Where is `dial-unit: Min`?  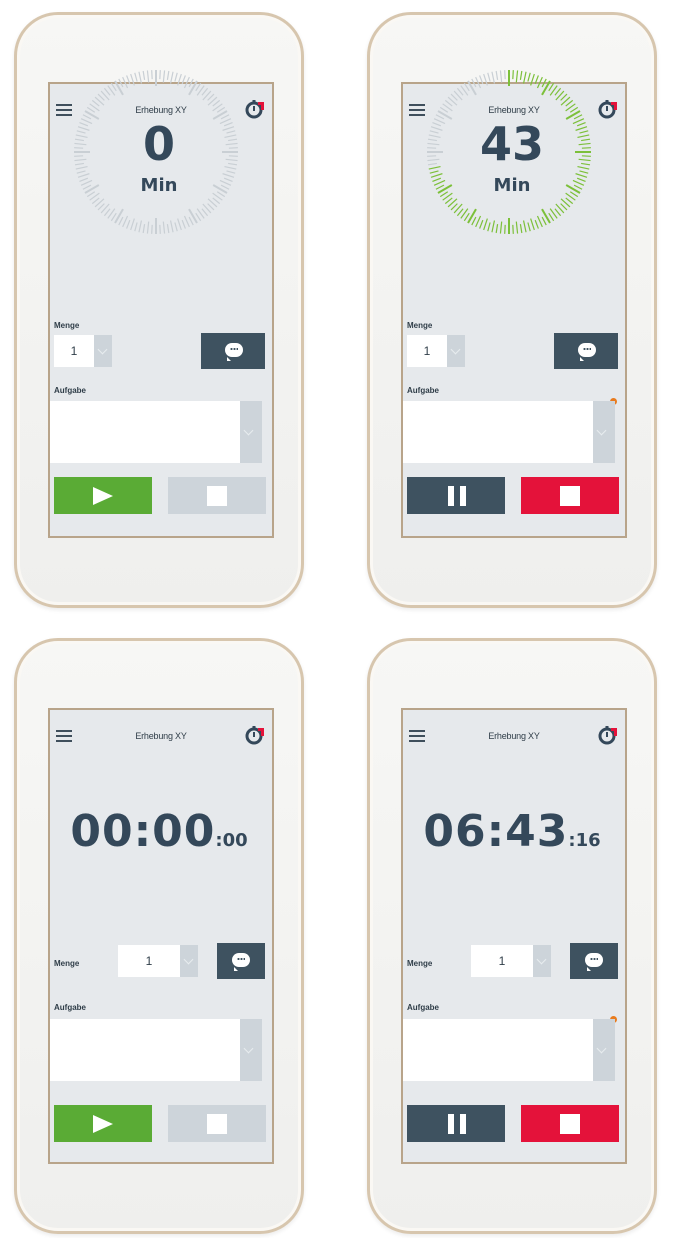 dial-unit: Min is located at coordinates (512, 185).